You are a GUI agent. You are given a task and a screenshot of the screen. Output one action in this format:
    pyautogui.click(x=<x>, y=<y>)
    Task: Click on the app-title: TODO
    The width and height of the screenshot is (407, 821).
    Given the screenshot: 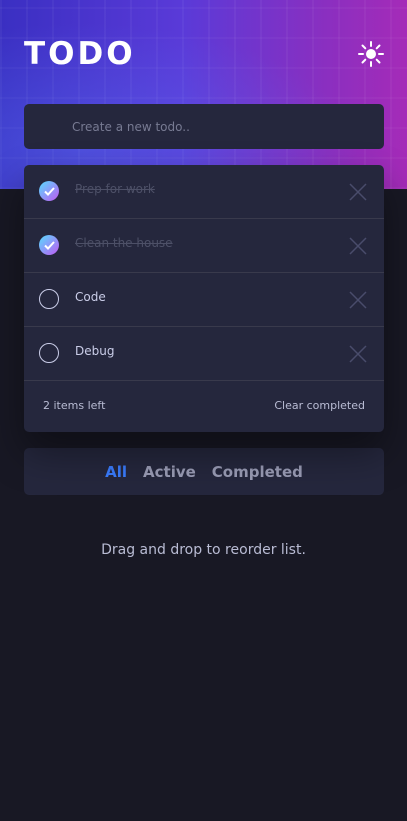 What is the action you would take?
    pyautogui.click(x=80, y=54)
    